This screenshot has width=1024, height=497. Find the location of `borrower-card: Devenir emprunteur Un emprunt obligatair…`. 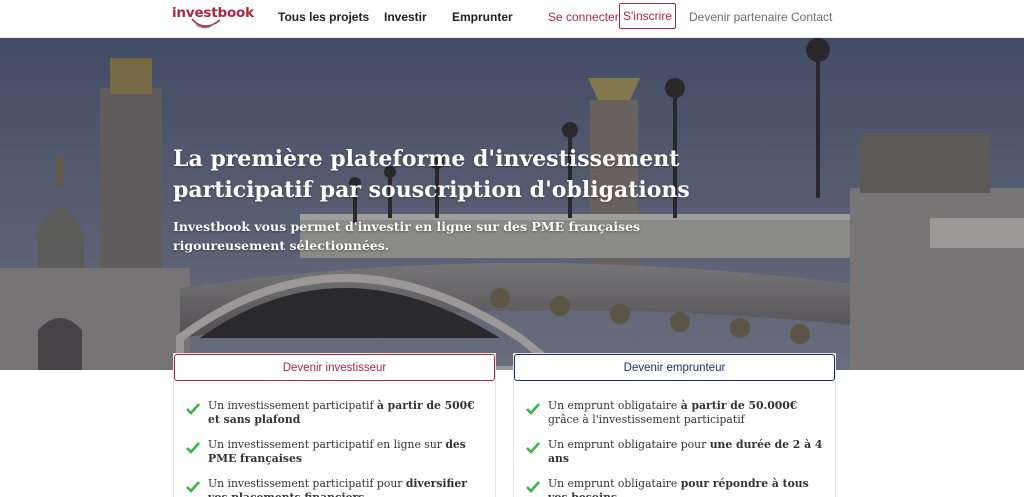

borrower-card: Devenir emprunteur Un emprunt obligatair… is located at coordinates (674, 425).